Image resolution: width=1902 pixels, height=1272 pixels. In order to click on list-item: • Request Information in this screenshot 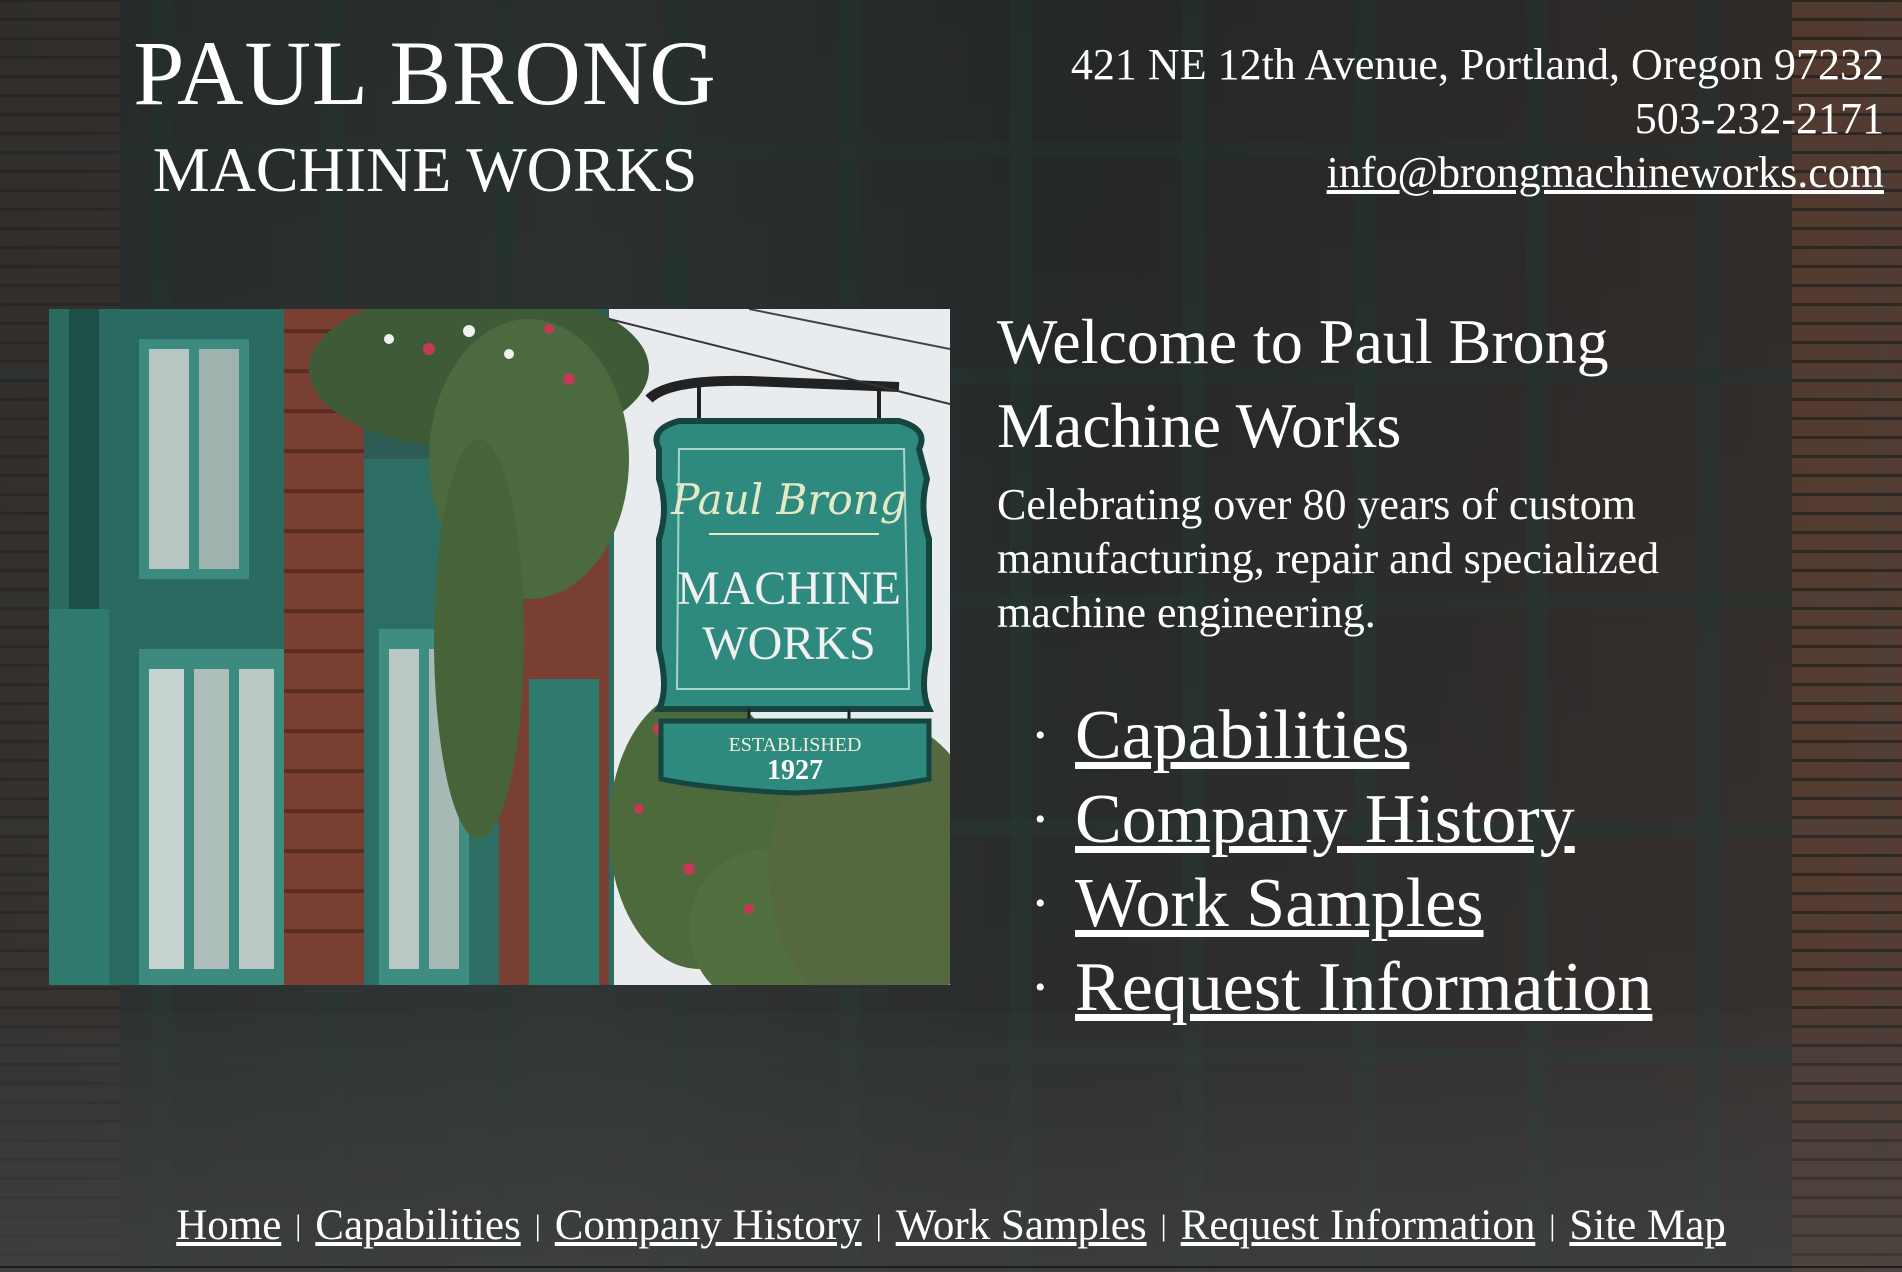, I will do `click(1343, 988)`.